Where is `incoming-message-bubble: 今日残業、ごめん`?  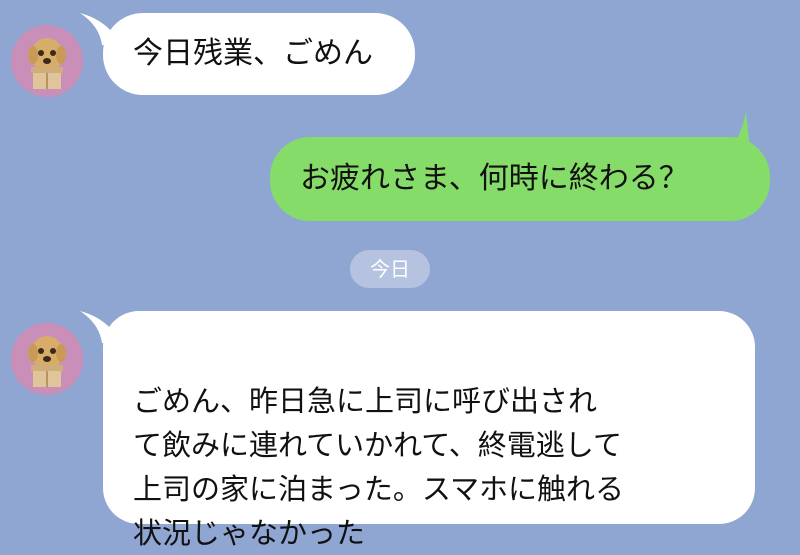
incoming-message-bubble: 今日残業、ごめん is located at coordinates (259, 54).